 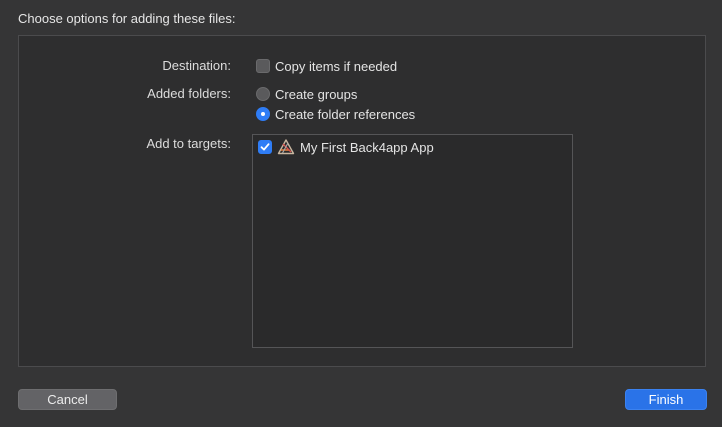 What do you see at coordinates (67, 399) in the screenshot?
I see `cancel-button: Cancel` at bounding box center [67, 399].